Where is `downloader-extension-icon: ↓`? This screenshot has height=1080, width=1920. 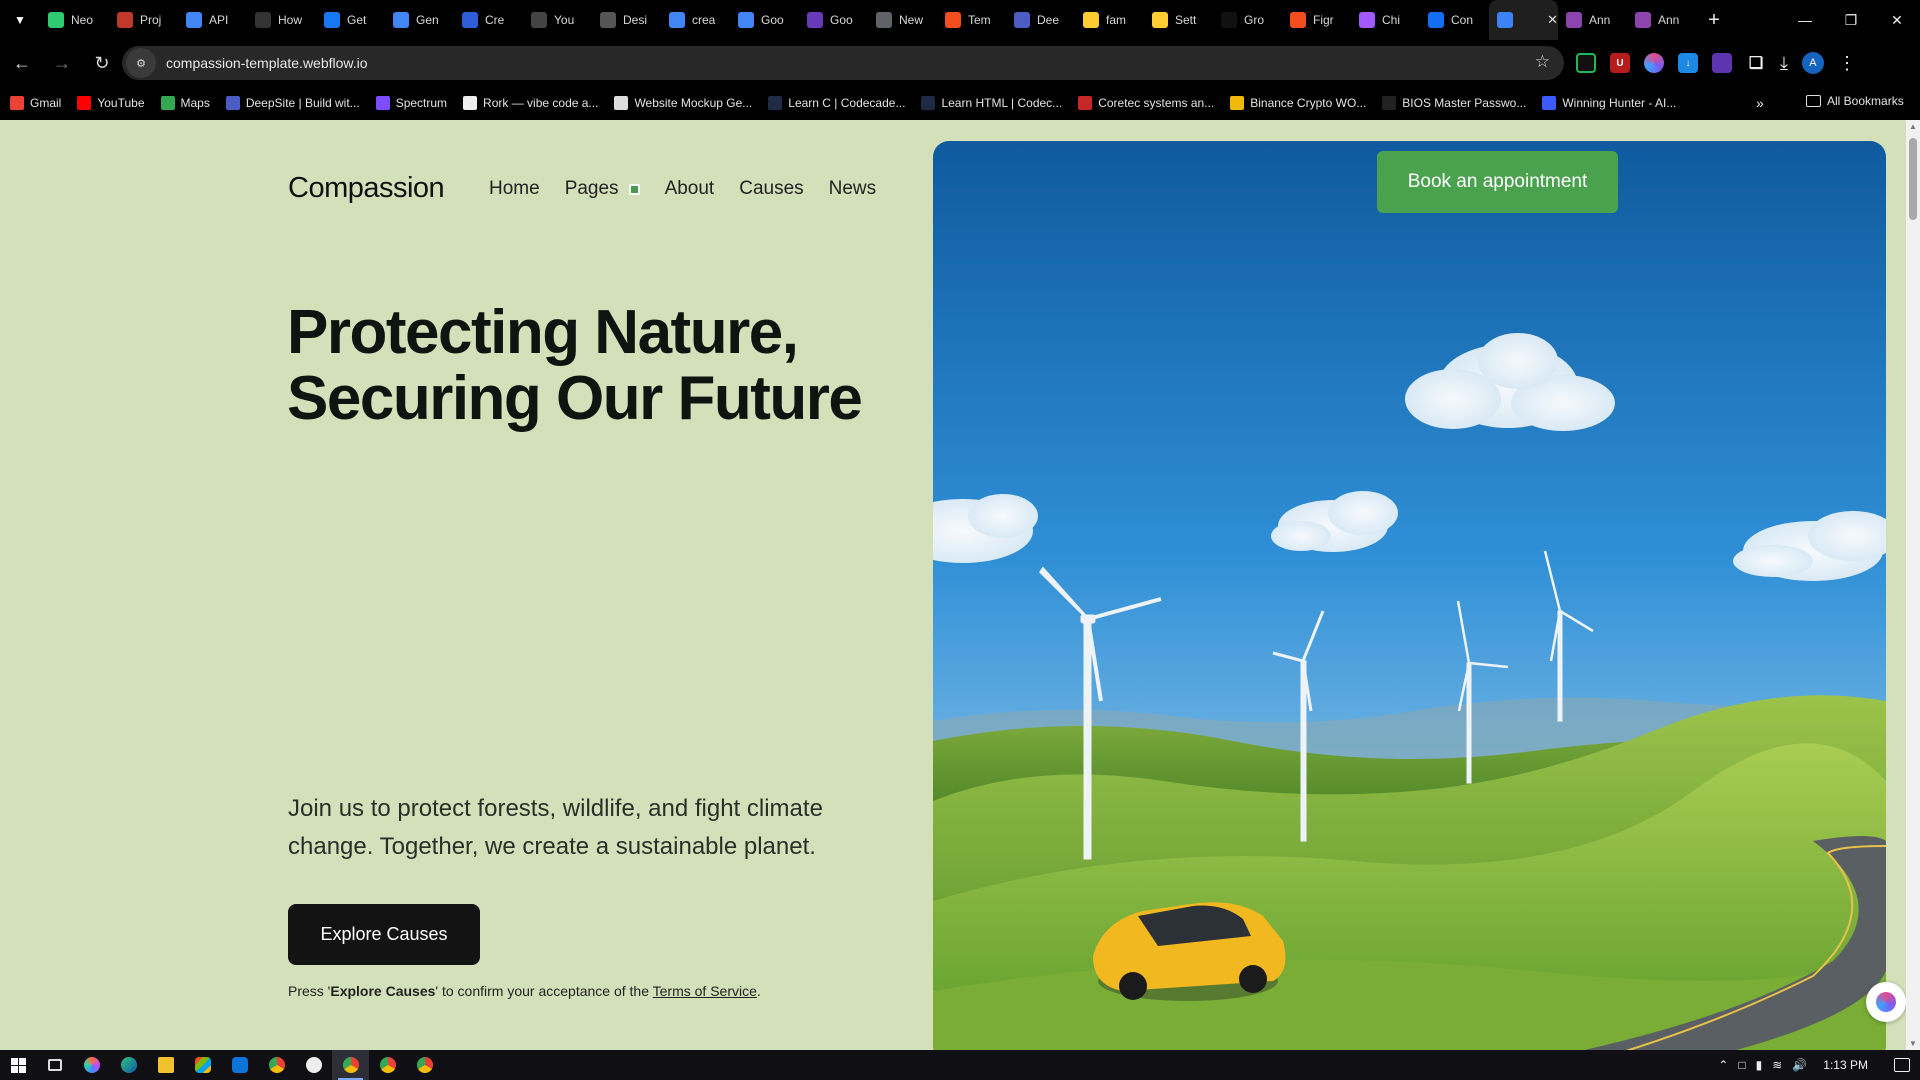
downloader-extension-icon: ↓ is located at coordinates (1688, 63).